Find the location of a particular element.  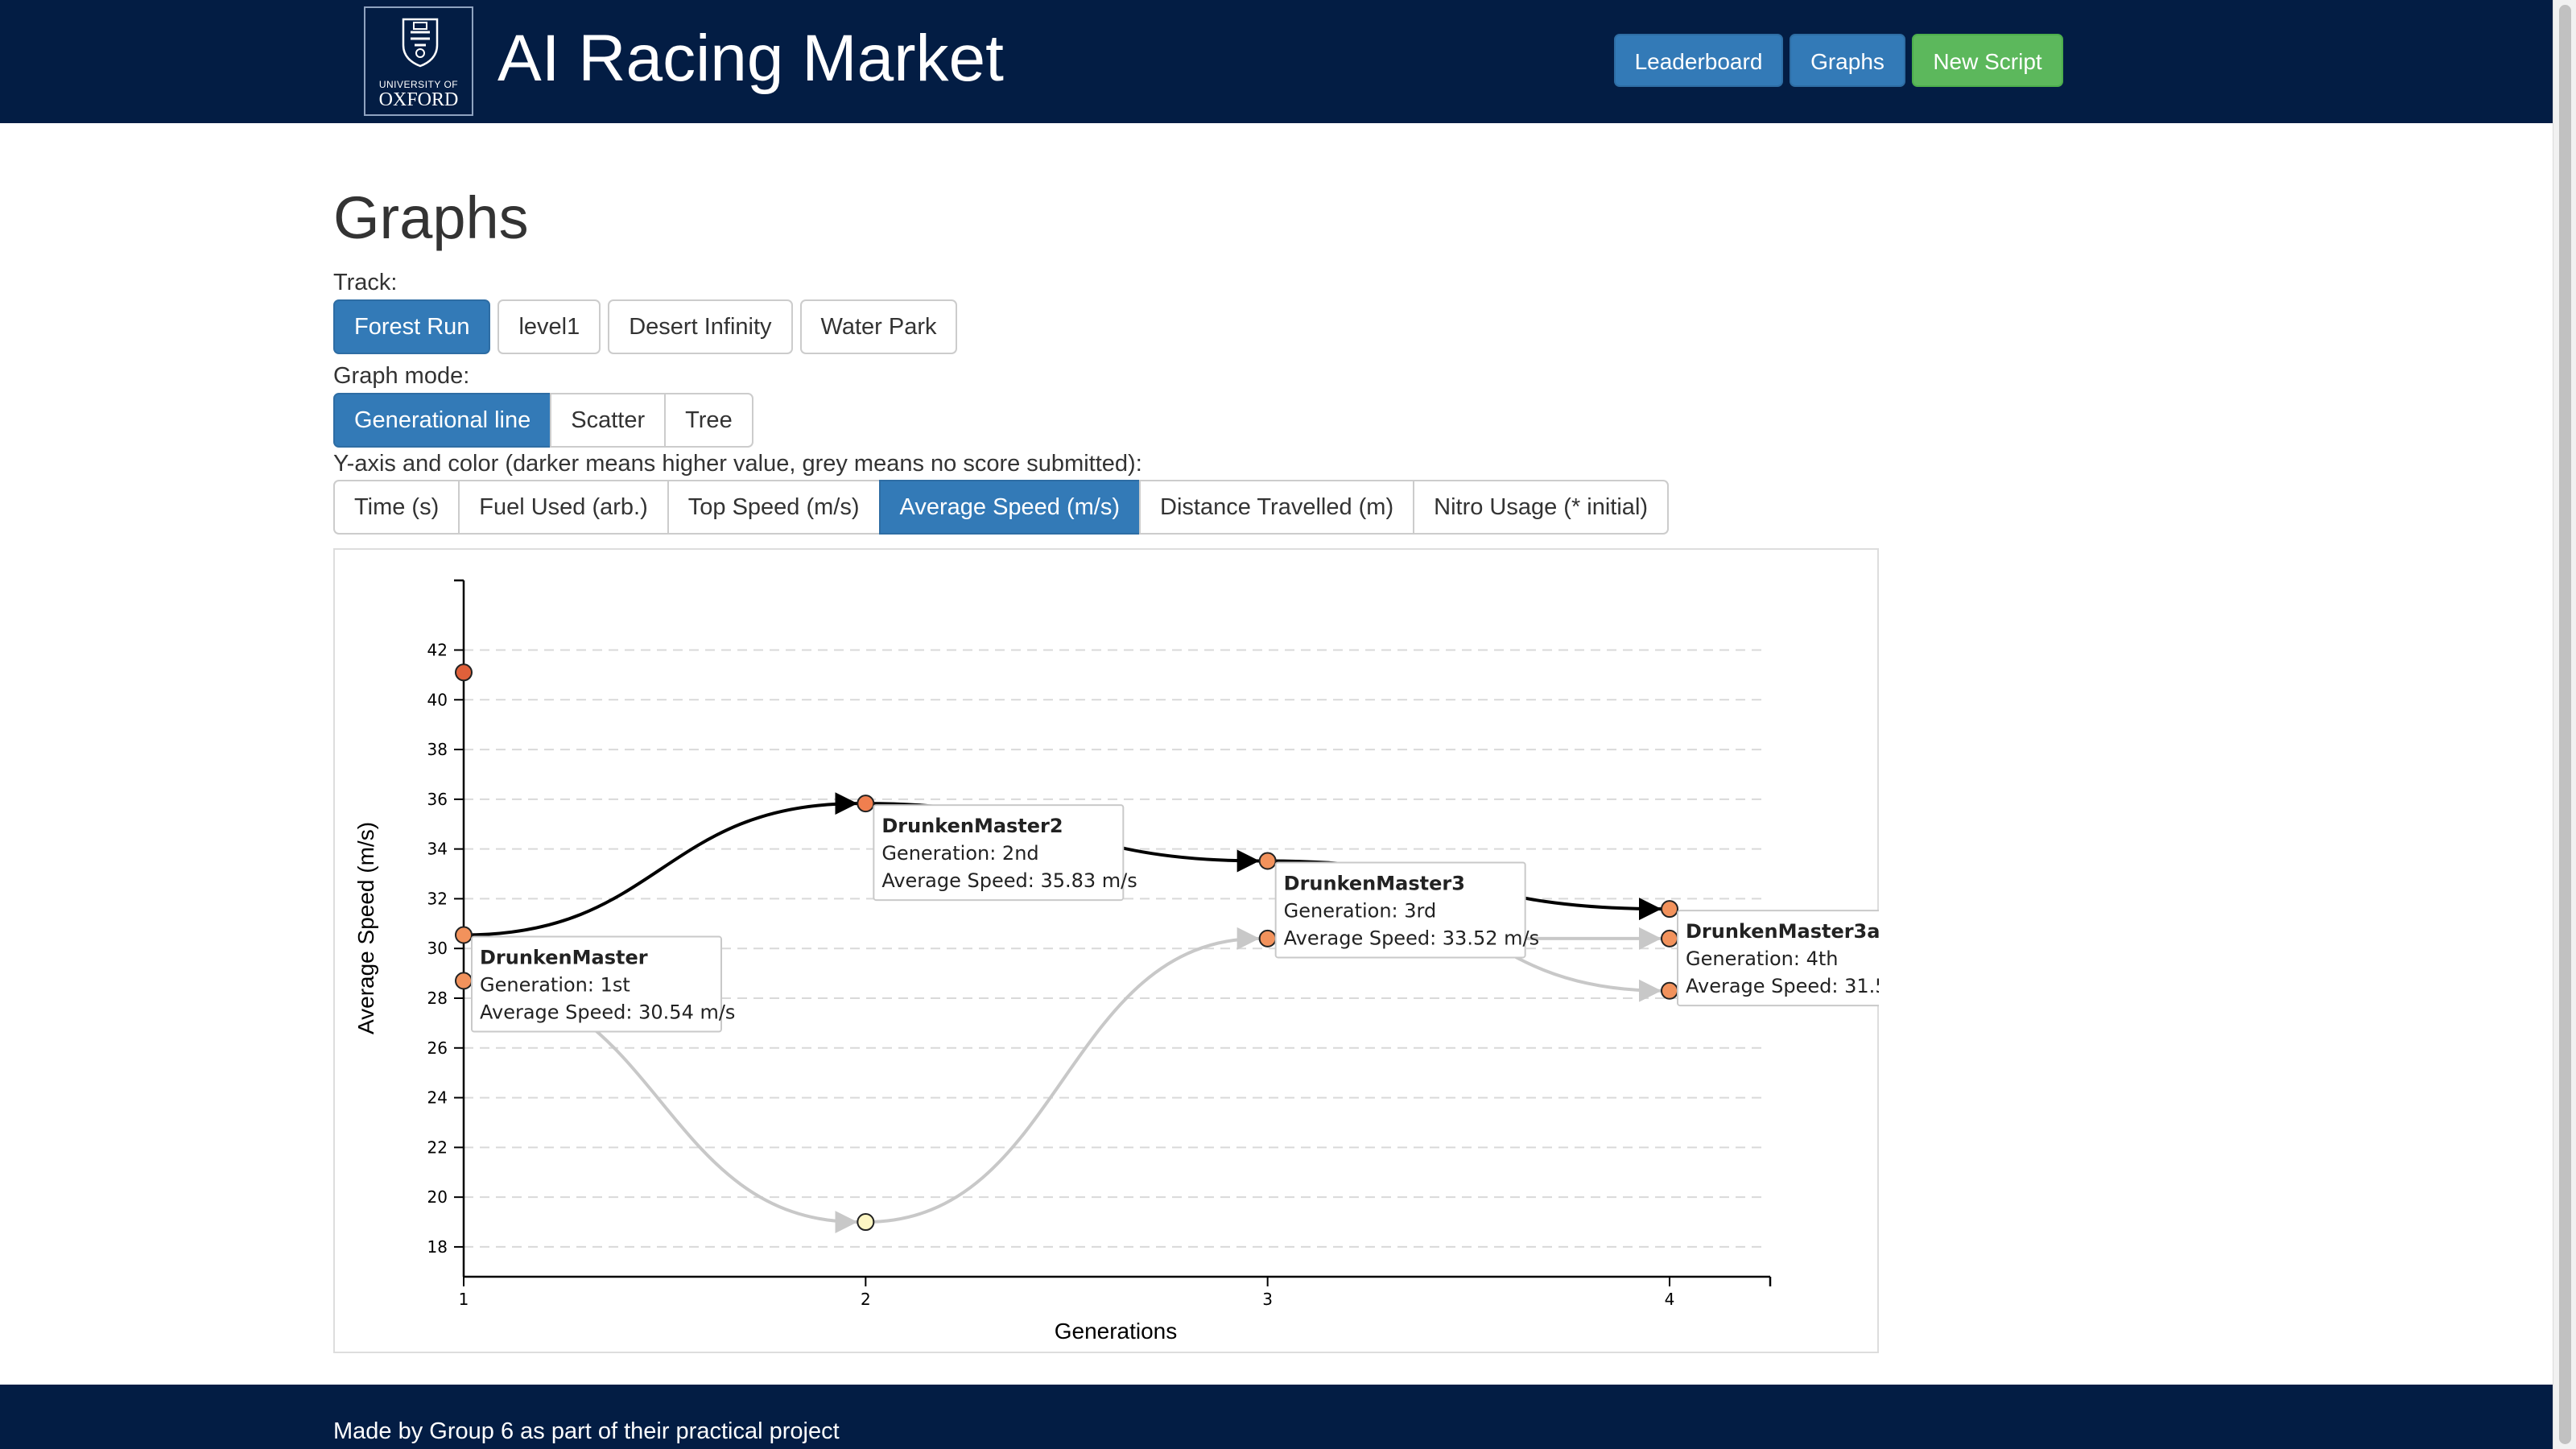

y-tick-label: 40 is located at coordinates (437, 699).